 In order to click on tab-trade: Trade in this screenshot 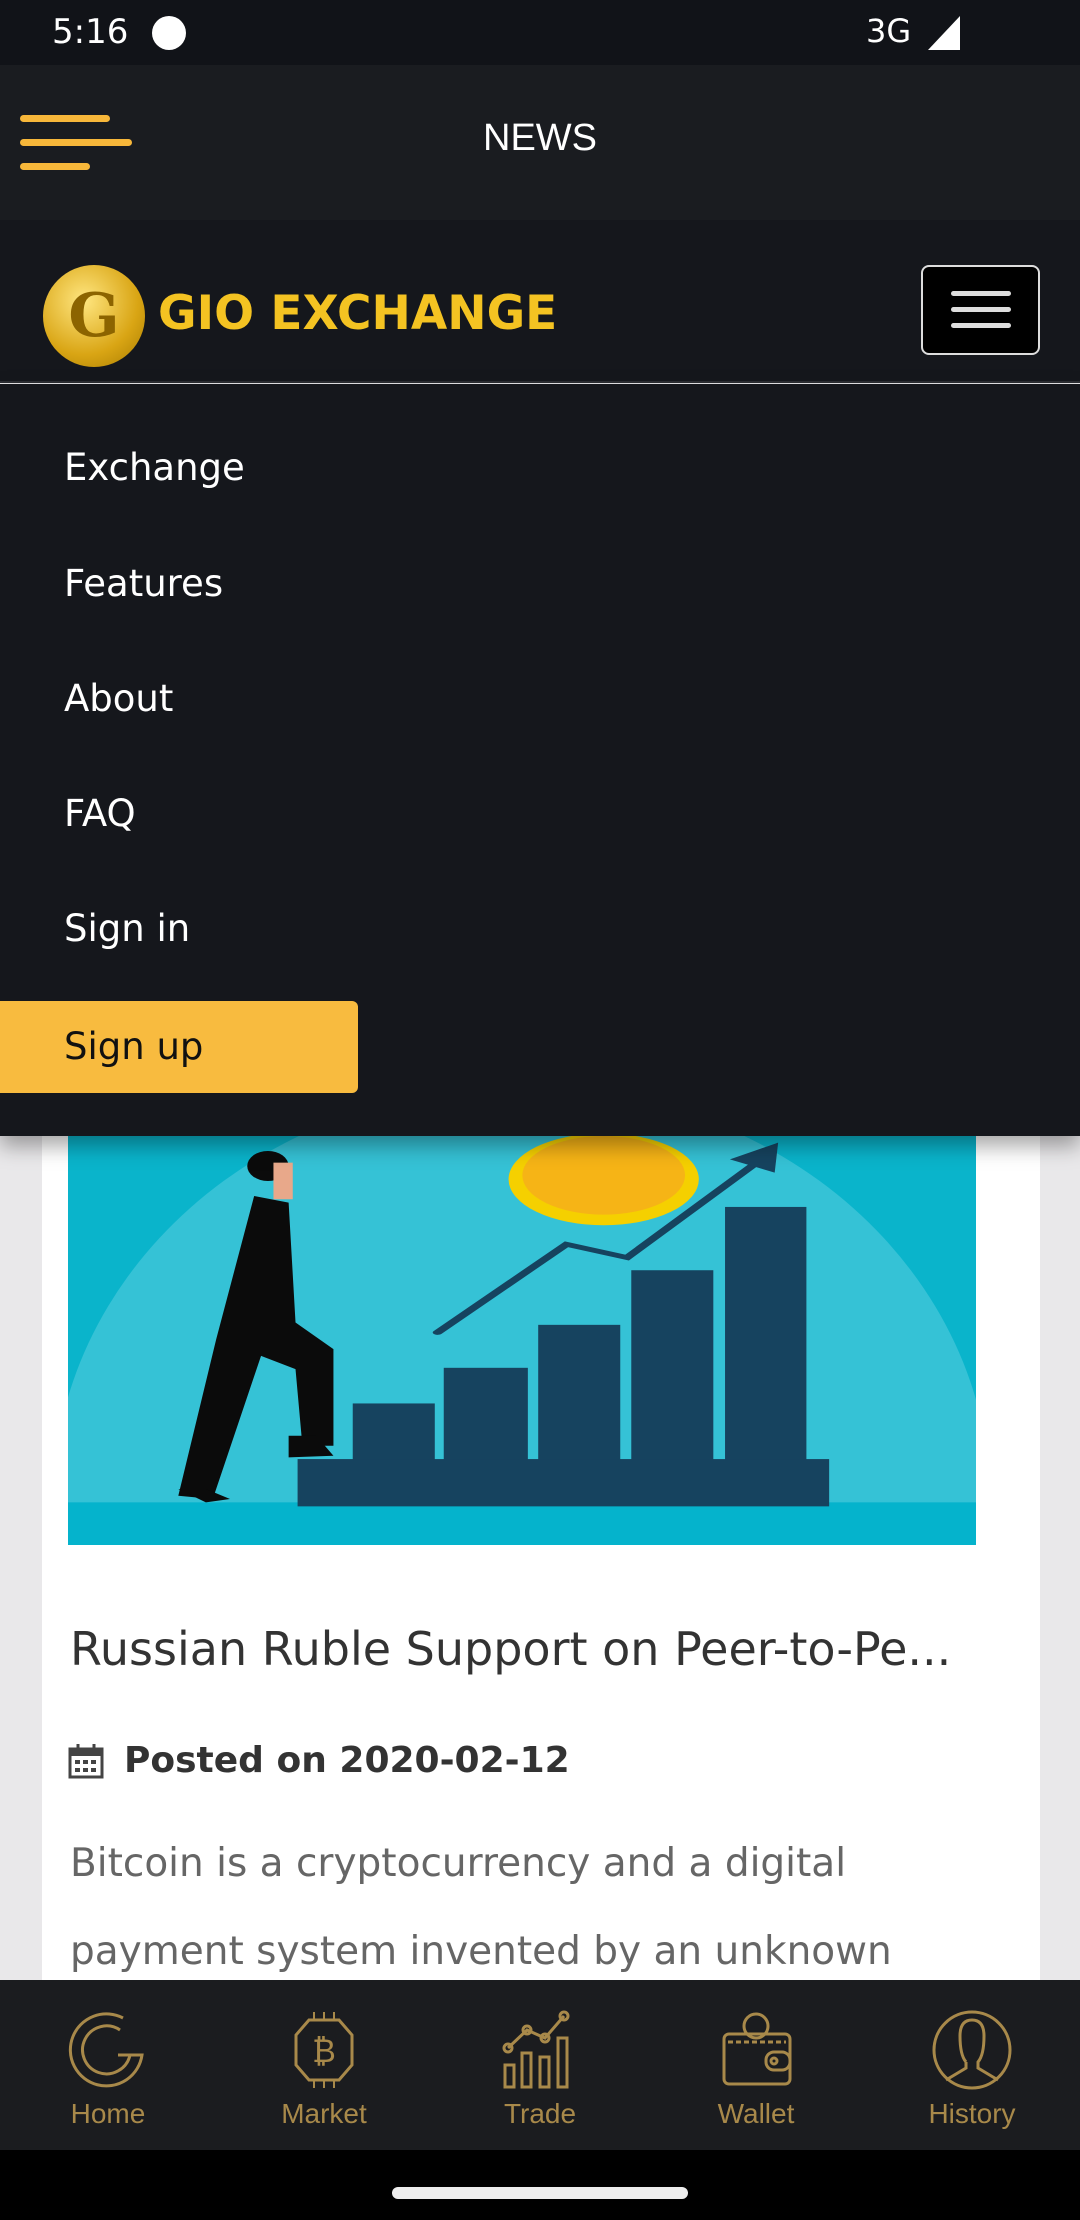, I will do `click(540, 2065)`.